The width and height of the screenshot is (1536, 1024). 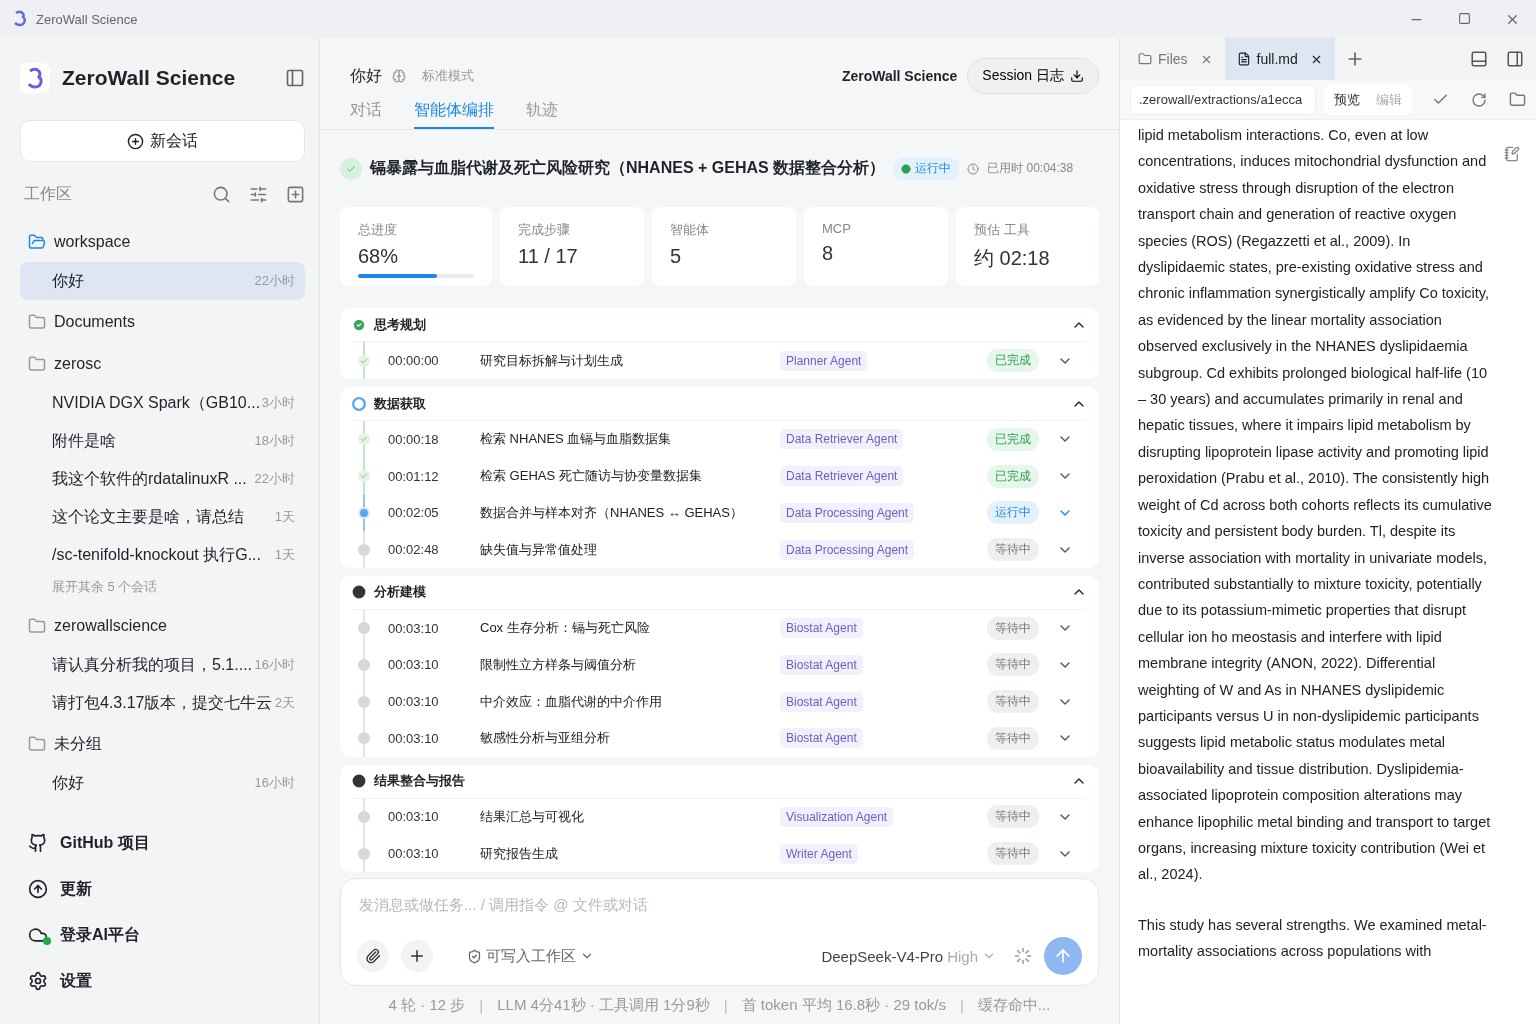 What do you see at coordinates (628, 168) in the screenshot?
I see `task-title: 镉暴露与血脂代谢及死亡风险研究（NHANES + GEHAS 数据整合分析）` at bounding box center [628, 168].